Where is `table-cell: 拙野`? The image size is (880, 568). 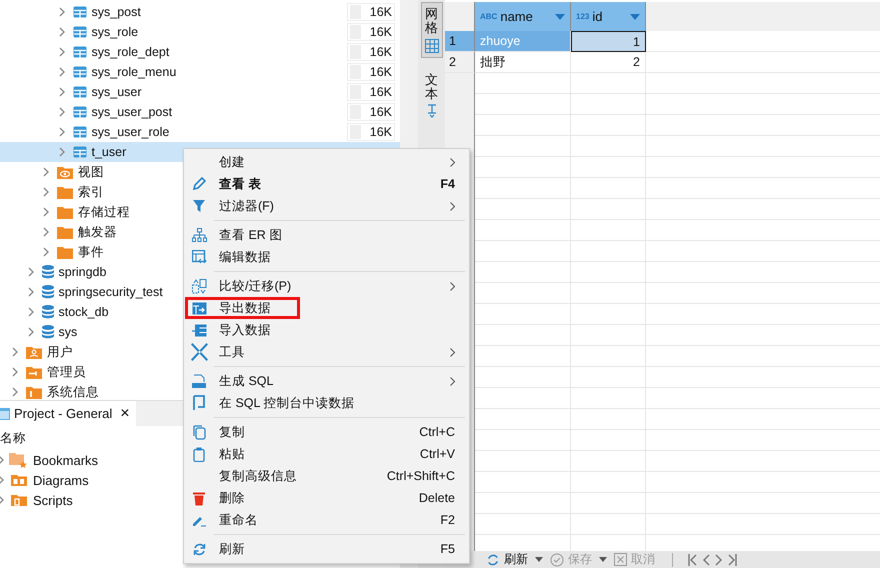
table-cell: 拙野 is located at coordinates (523, 62).